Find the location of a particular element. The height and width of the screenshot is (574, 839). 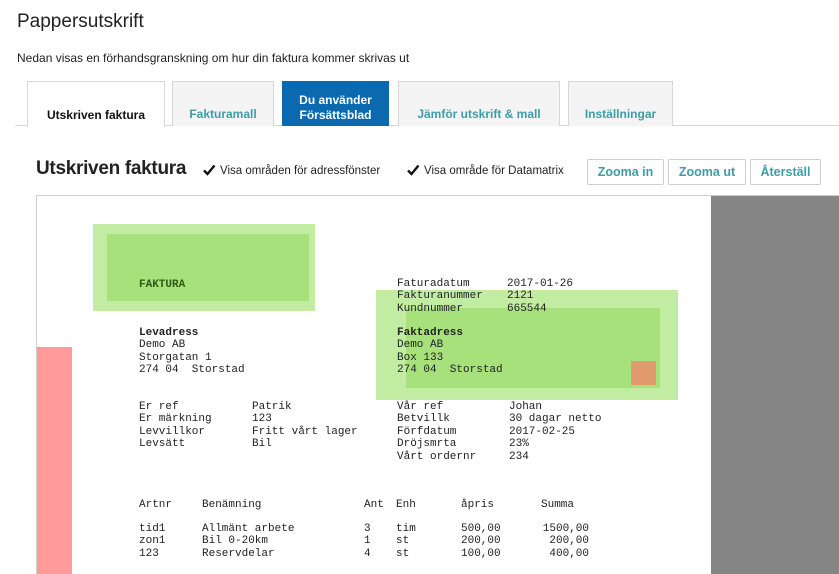

table-cell: 400,00 is located at coordinates (569, 553).